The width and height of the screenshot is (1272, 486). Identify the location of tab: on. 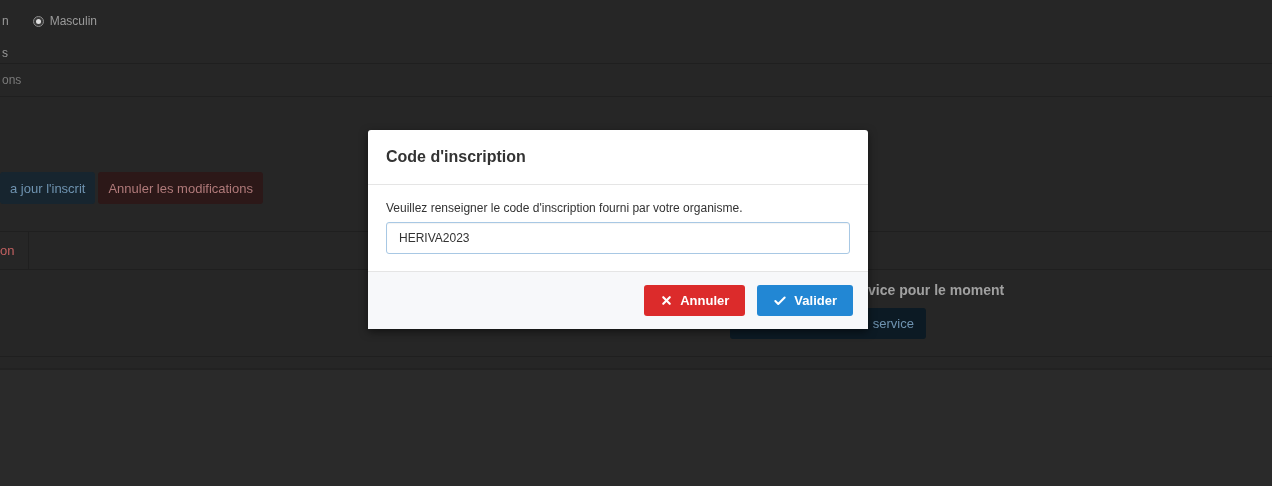
(14, 250).